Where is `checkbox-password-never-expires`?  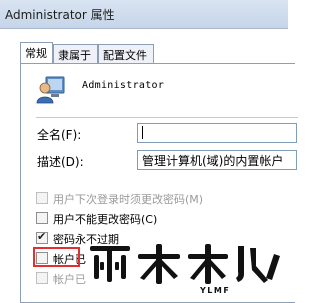
checkbox-password-never-expires is located at coordinates (42, 237).